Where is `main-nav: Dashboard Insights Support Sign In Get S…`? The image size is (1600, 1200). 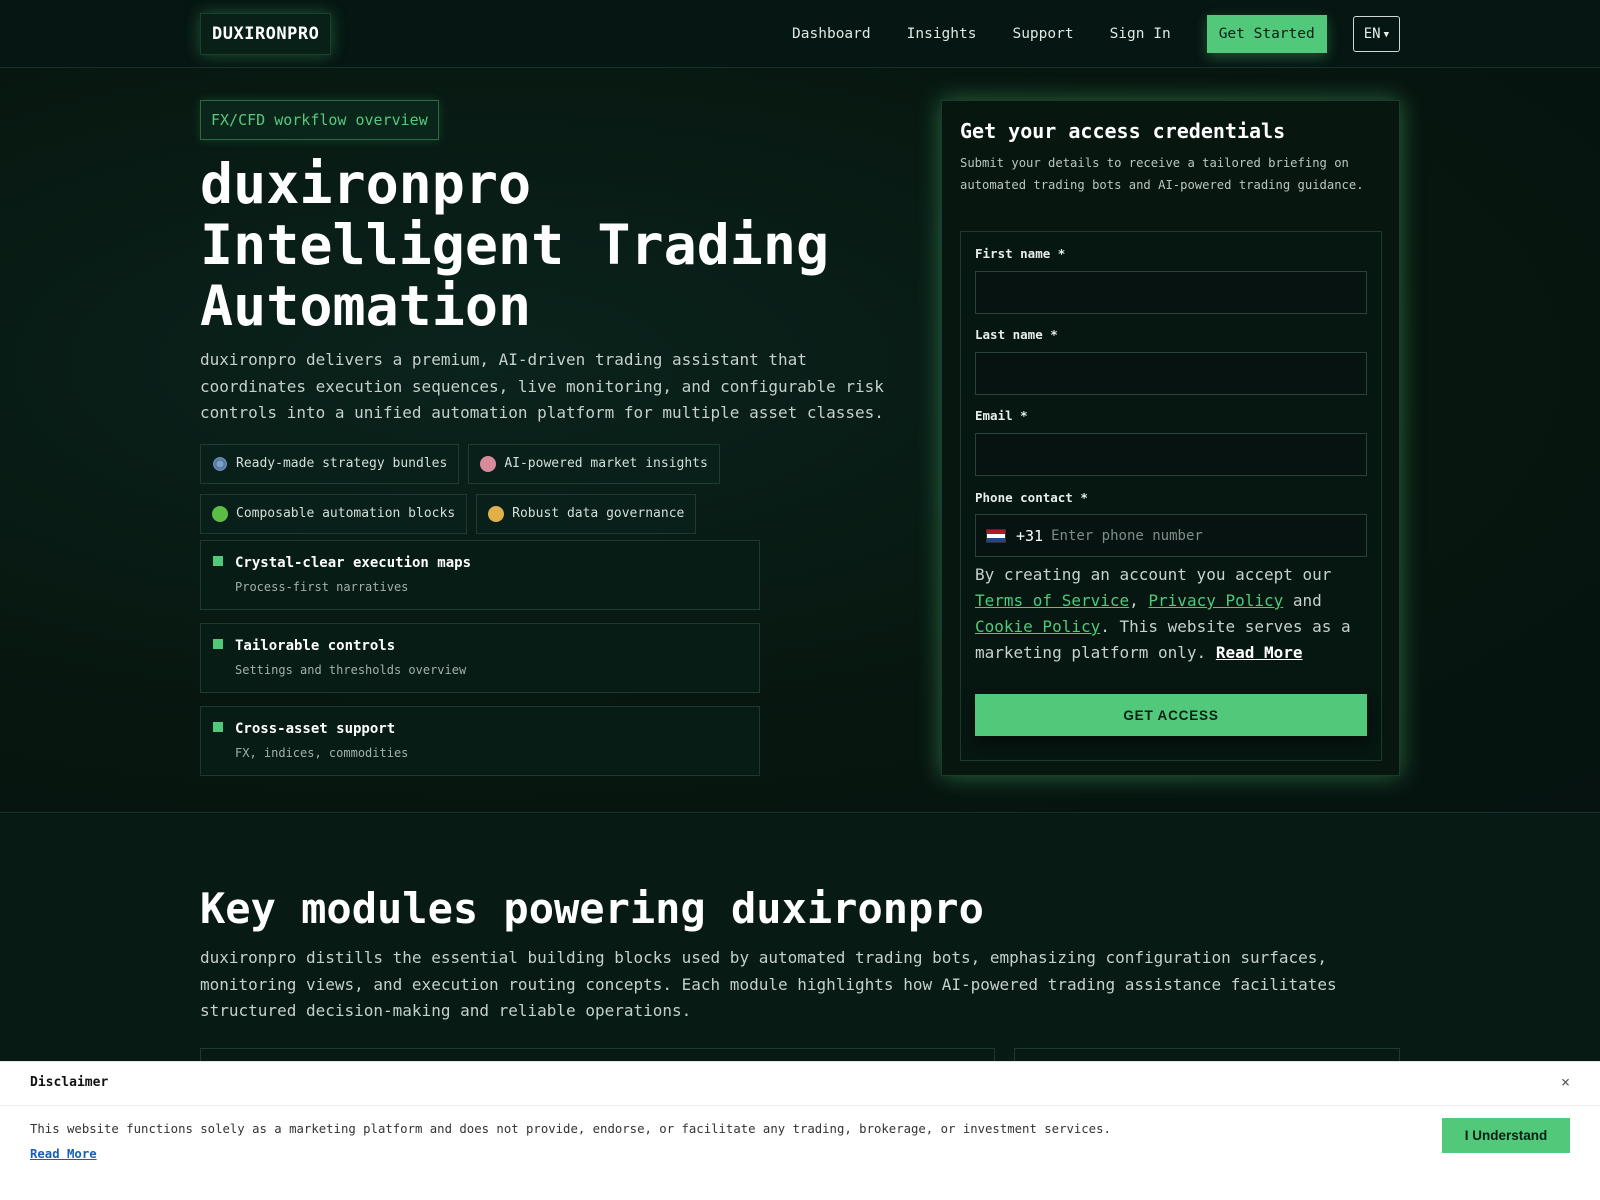
main-nav: Dashboard Insights Support Sign In Get S… is located at coordinates (1096, 34).